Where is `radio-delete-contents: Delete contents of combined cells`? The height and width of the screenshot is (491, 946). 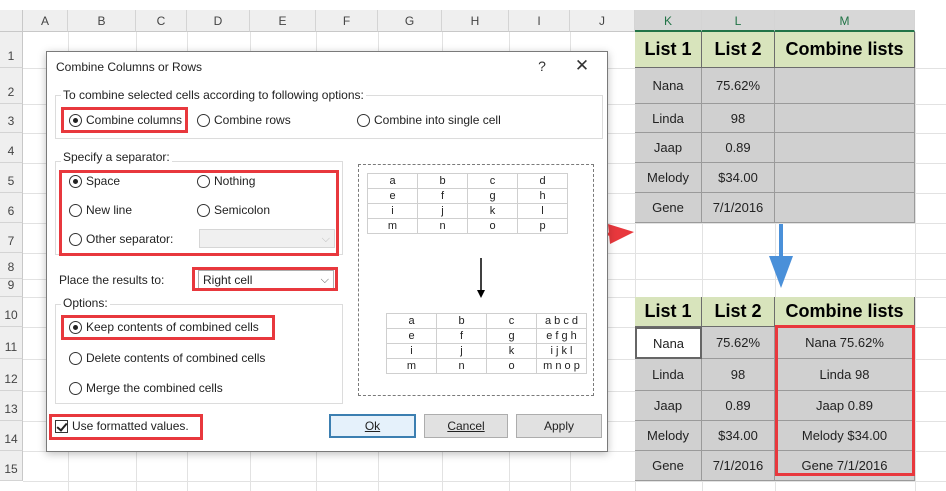 radio-delete-contents: Delete contents of combined cells is located at coordinates (167, 358).